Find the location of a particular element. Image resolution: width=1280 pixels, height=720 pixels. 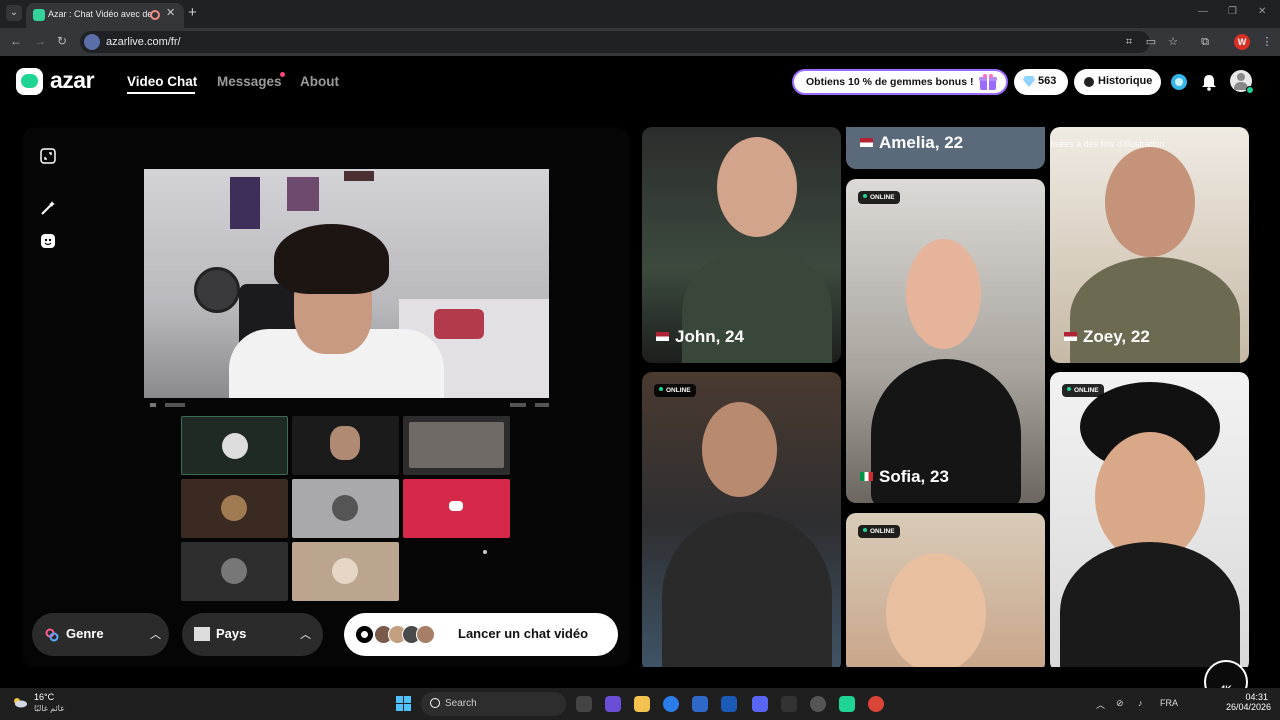

translate-icon: ⌗ is located at coordinates (1129, 42).